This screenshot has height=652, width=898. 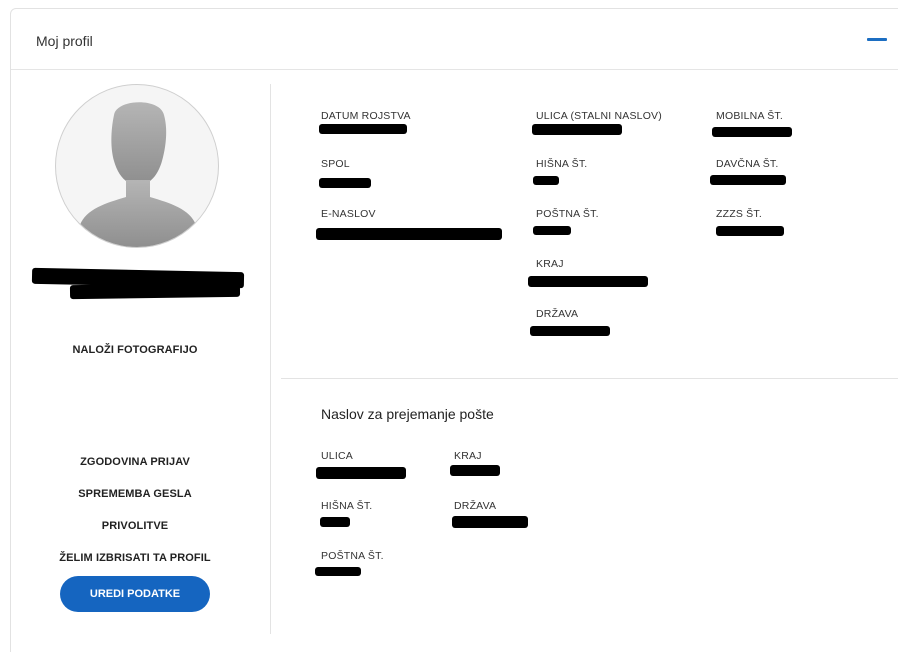 What do you see at coordinates (475, 506) in the screenshot?
I see `mailing-country-label: DRŽAVA` at bounding box center [475, 506].